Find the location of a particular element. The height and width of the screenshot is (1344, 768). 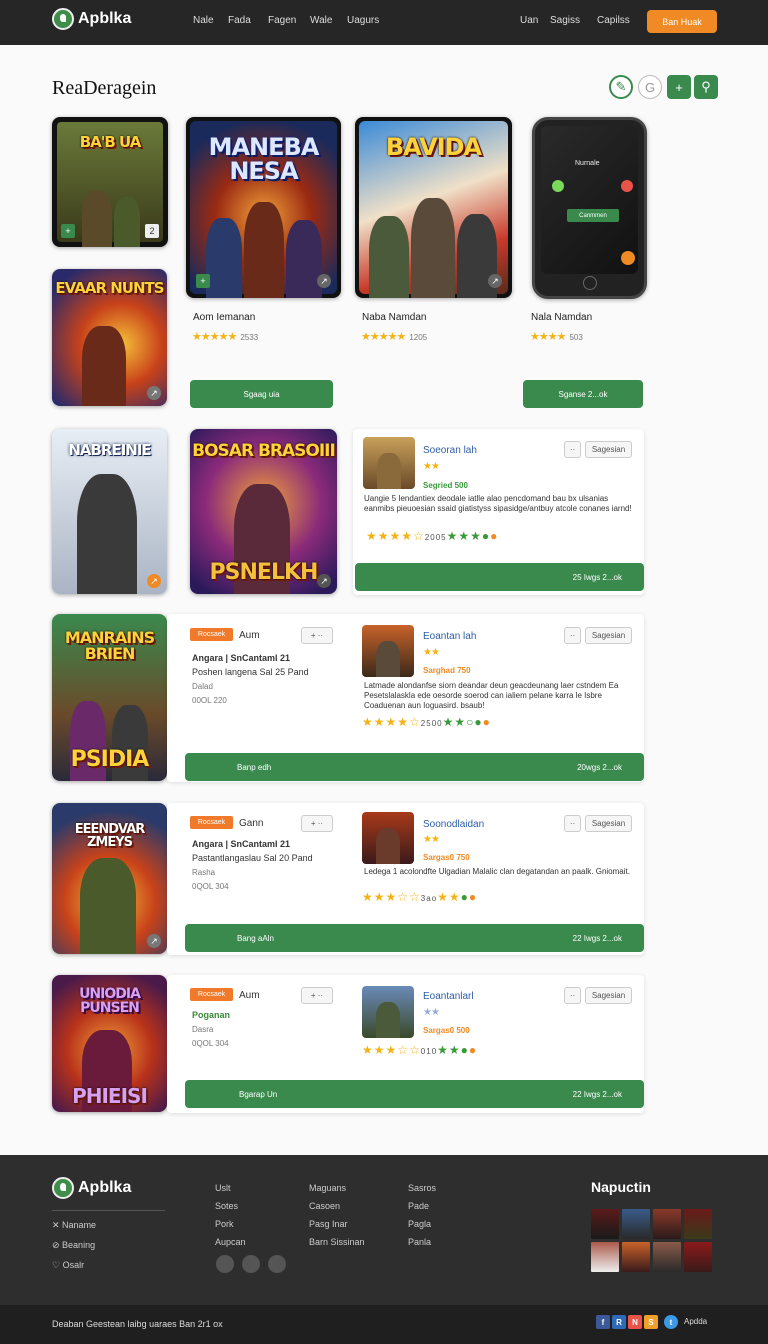

nav-link-5: Uagurs is located at coordinates (363, 20).